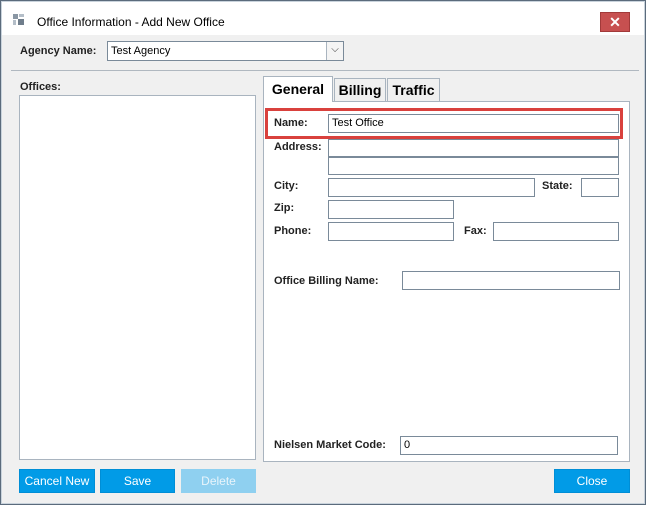  I want to click on header-divider, so click(325, 70).